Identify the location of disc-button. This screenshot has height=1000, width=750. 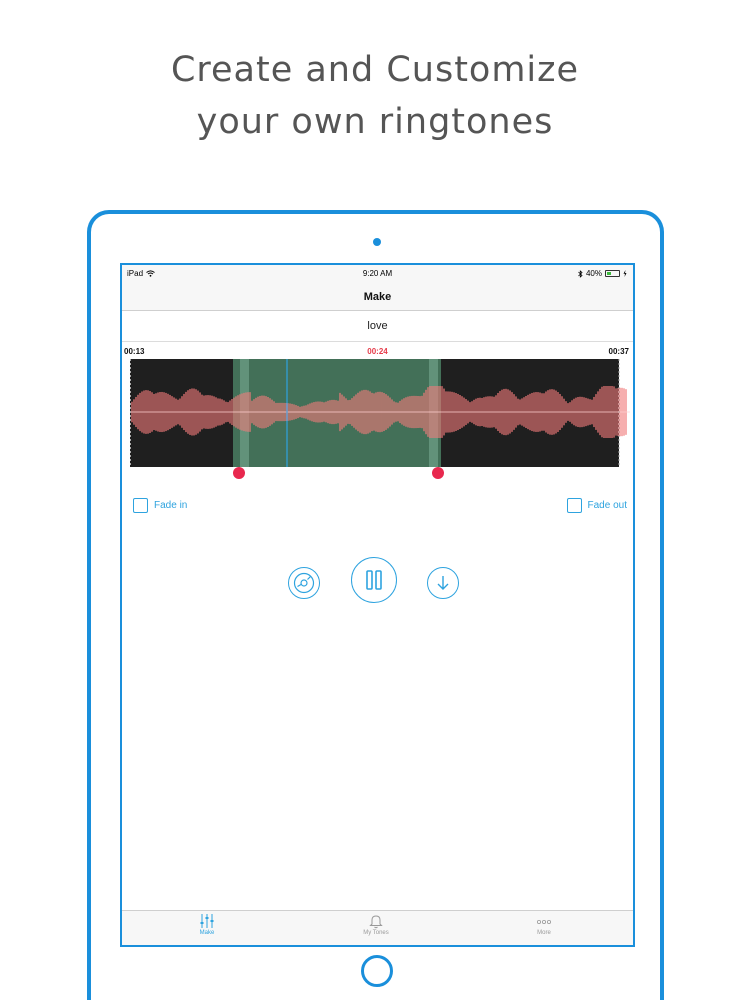
(304, 583).